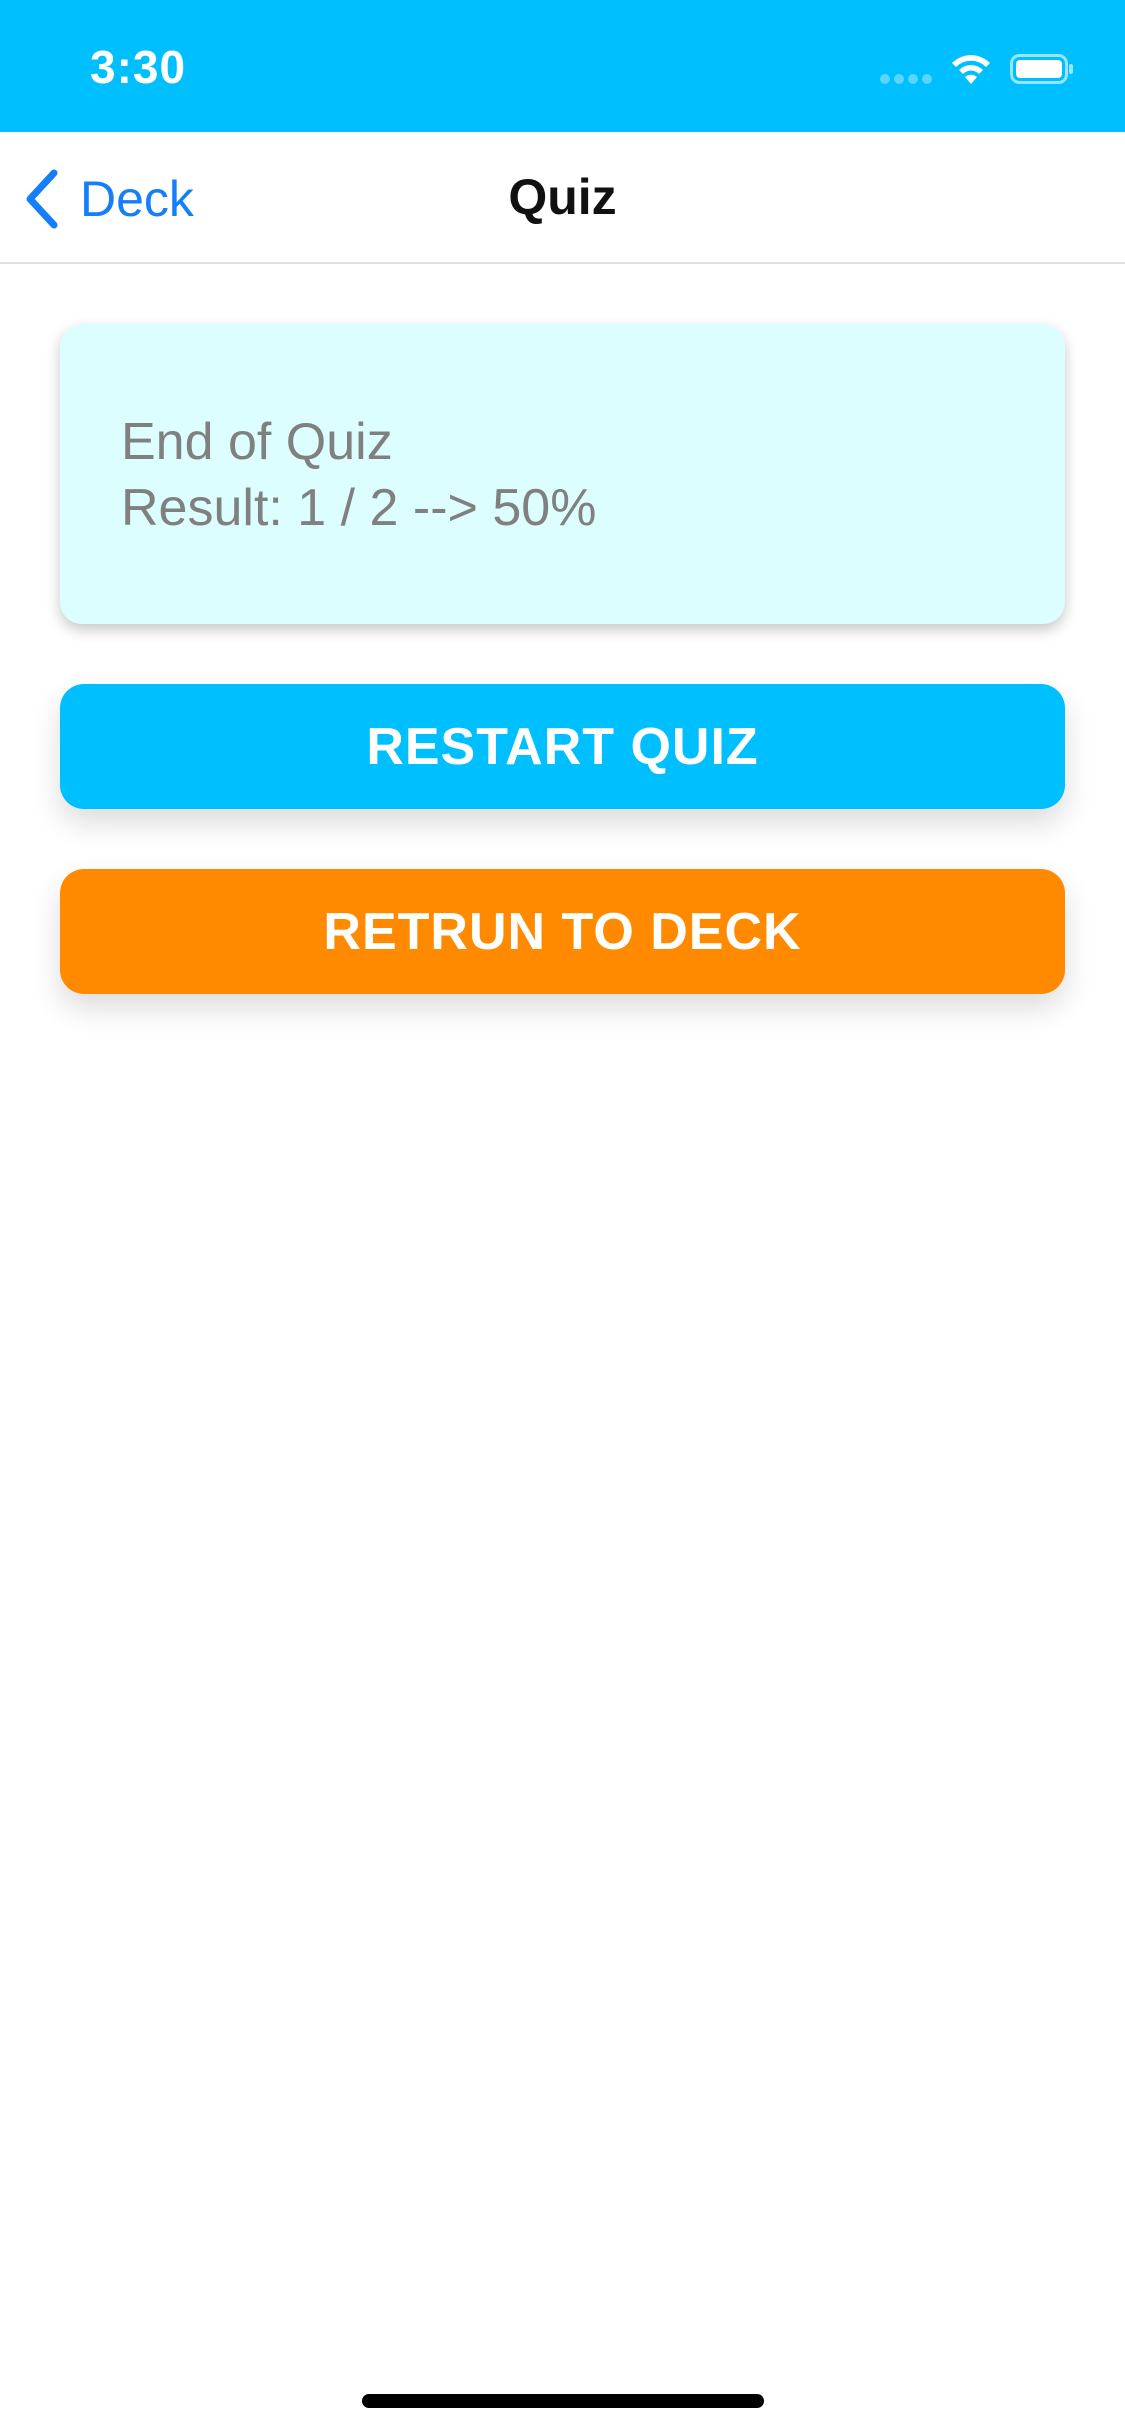 The width and height of the screenshot is (1125, 2436). Describe the element at coordinates (359, 508) in the screenshot. I see `result-score-text: Result: 1 / 2 --> 50%` at that location.